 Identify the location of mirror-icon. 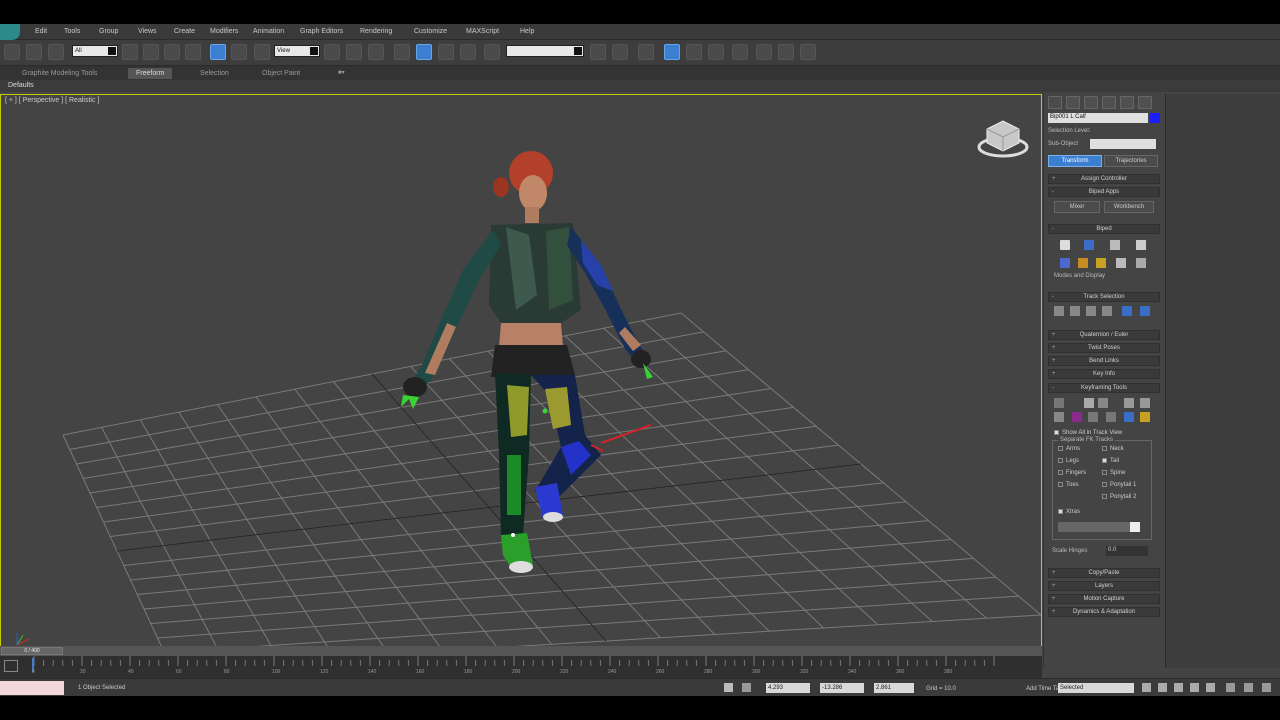
(598, 52).